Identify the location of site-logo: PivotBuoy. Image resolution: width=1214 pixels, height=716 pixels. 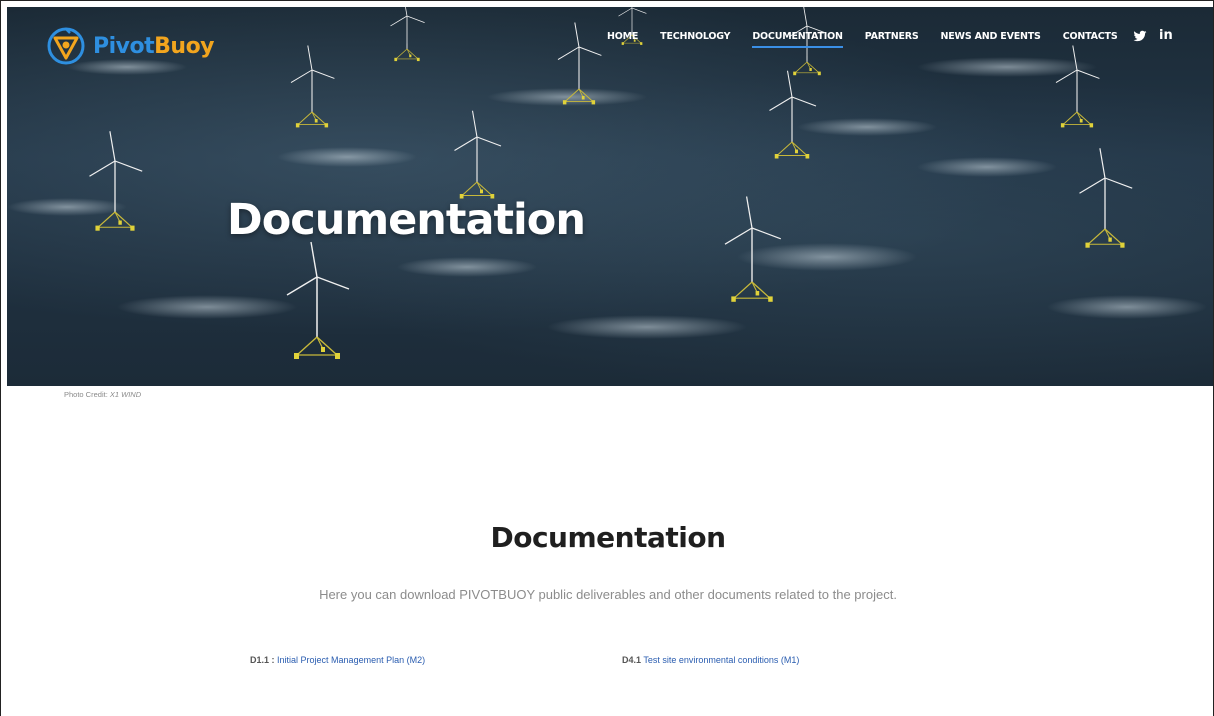
(130, 46).